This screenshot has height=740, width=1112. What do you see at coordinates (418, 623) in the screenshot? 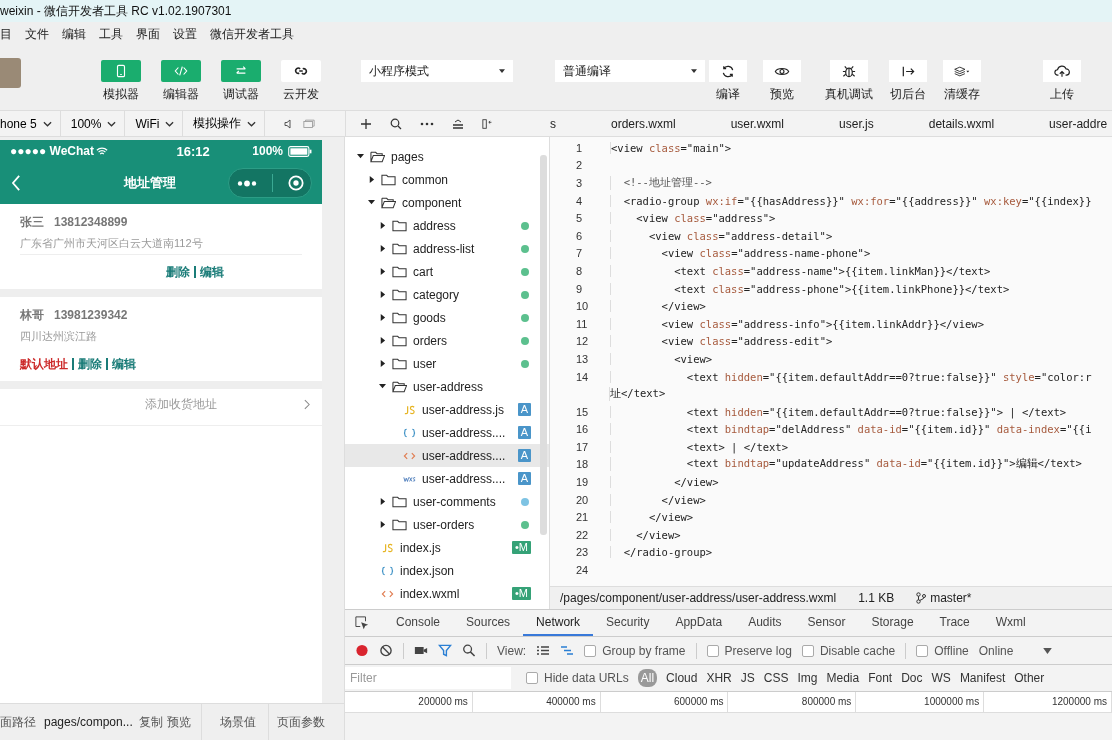
I see `devtools-tab: Console` at bounding box center [418, 623].